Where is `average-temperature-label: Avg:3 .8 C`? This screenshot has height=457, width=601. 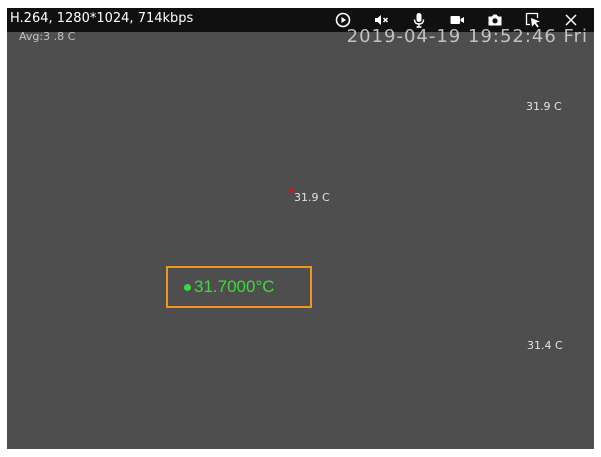
average-temperature-label: Avg:3 .8 C is located at coordinates (47, 36).